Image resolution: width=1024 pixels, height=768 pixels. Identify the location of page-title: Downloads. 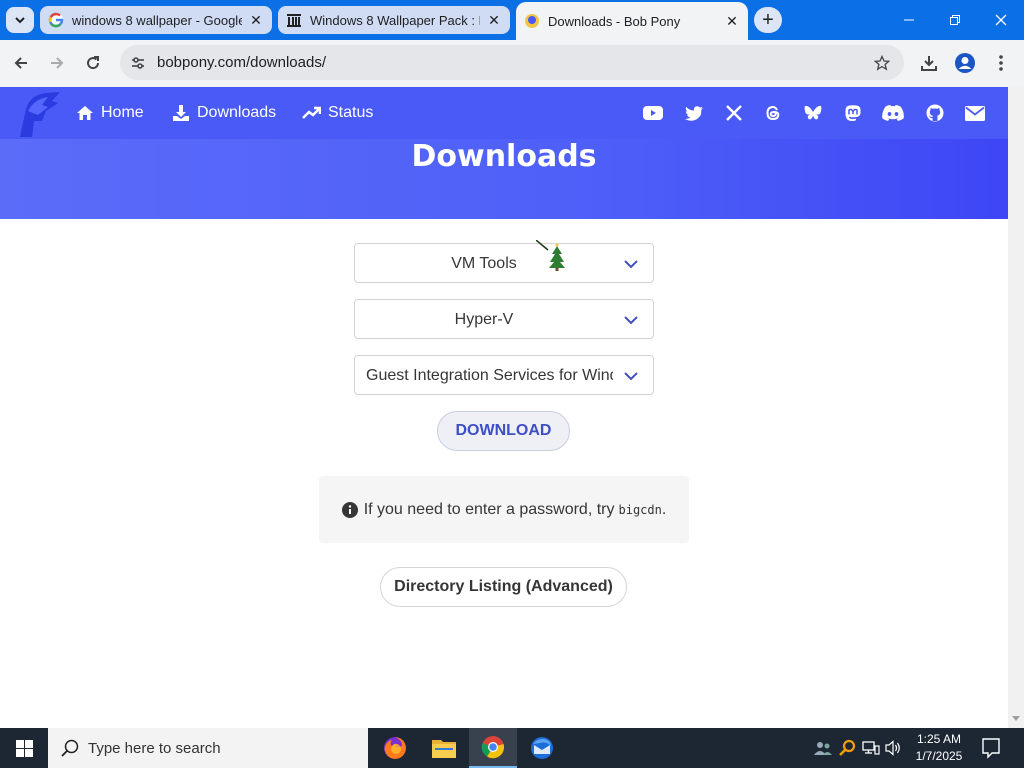
(504, 156).